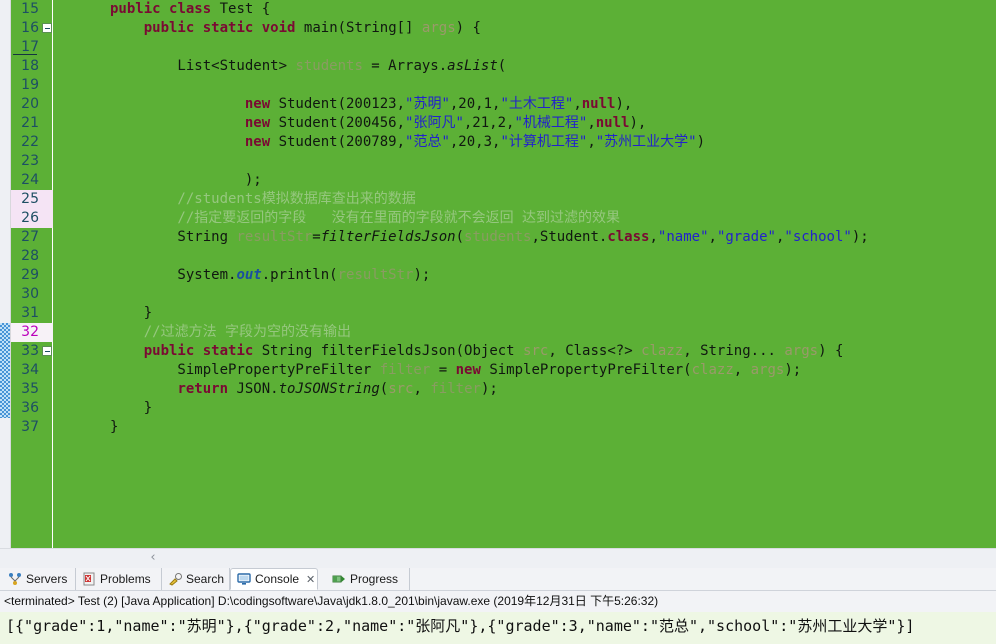  Describe the element at coordinates (365, 218) in the screenshot. I see `code-line: //指定要返回的字段 没有在里面的字段就不会返回 达到过滤的效果` at that location.